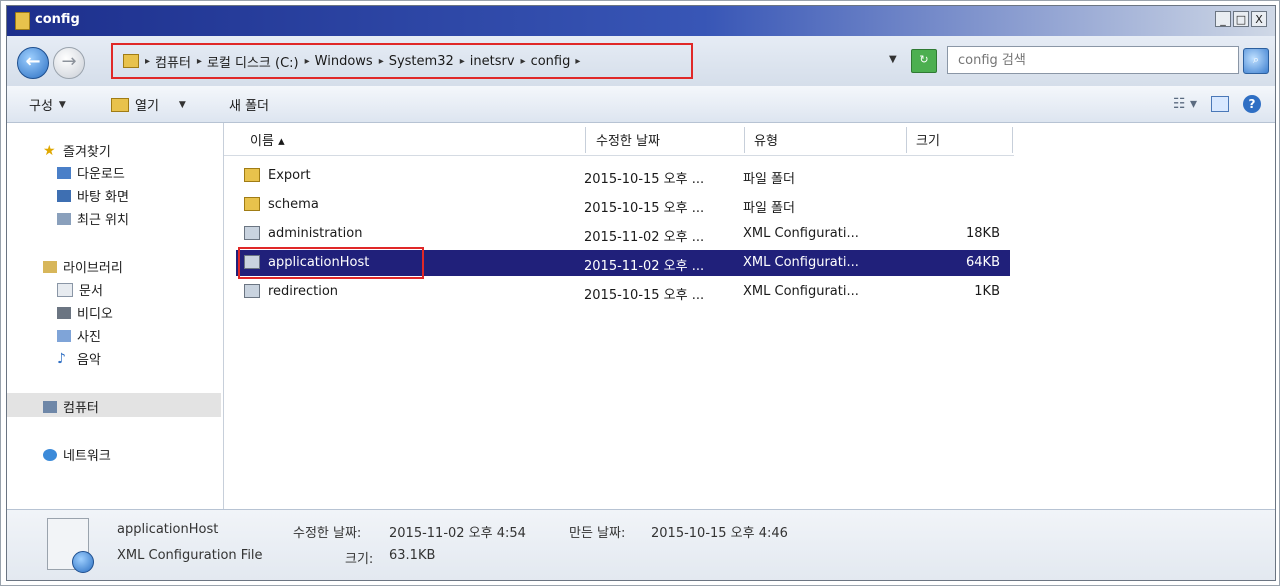  What do you see at coordinates (327, 533) in the screenshot?
I see `details-modified-label: 수정한 날짜:` at bounding box center [327, 533].